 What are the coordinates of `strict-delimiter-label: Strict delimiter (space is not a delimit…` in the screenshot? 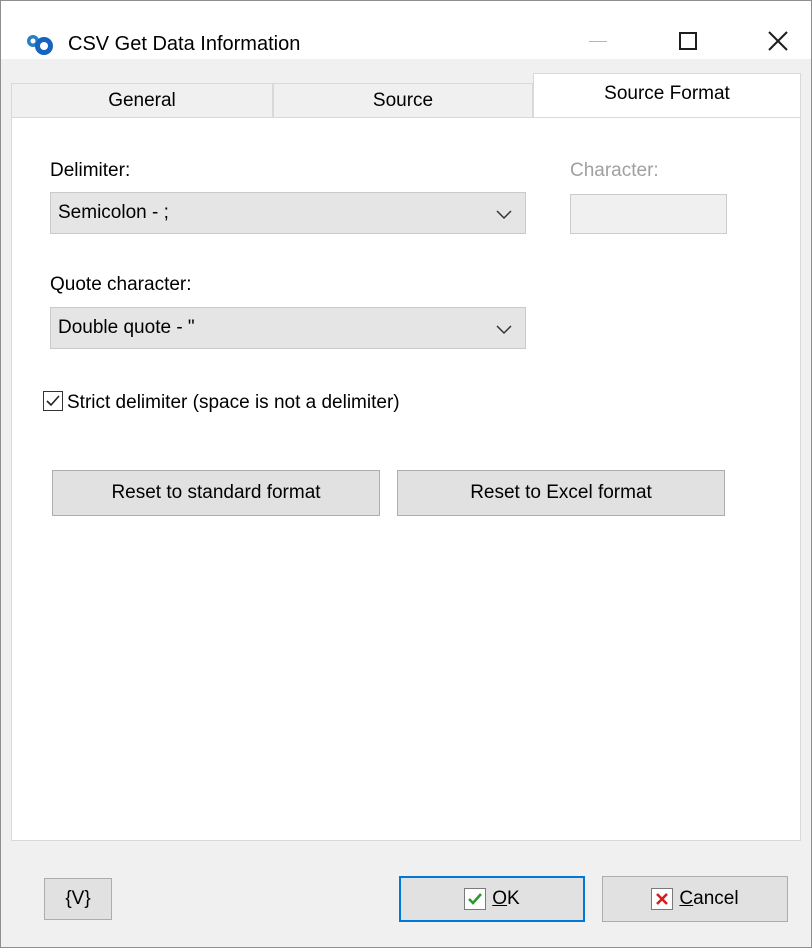 It's located at (233, 403).